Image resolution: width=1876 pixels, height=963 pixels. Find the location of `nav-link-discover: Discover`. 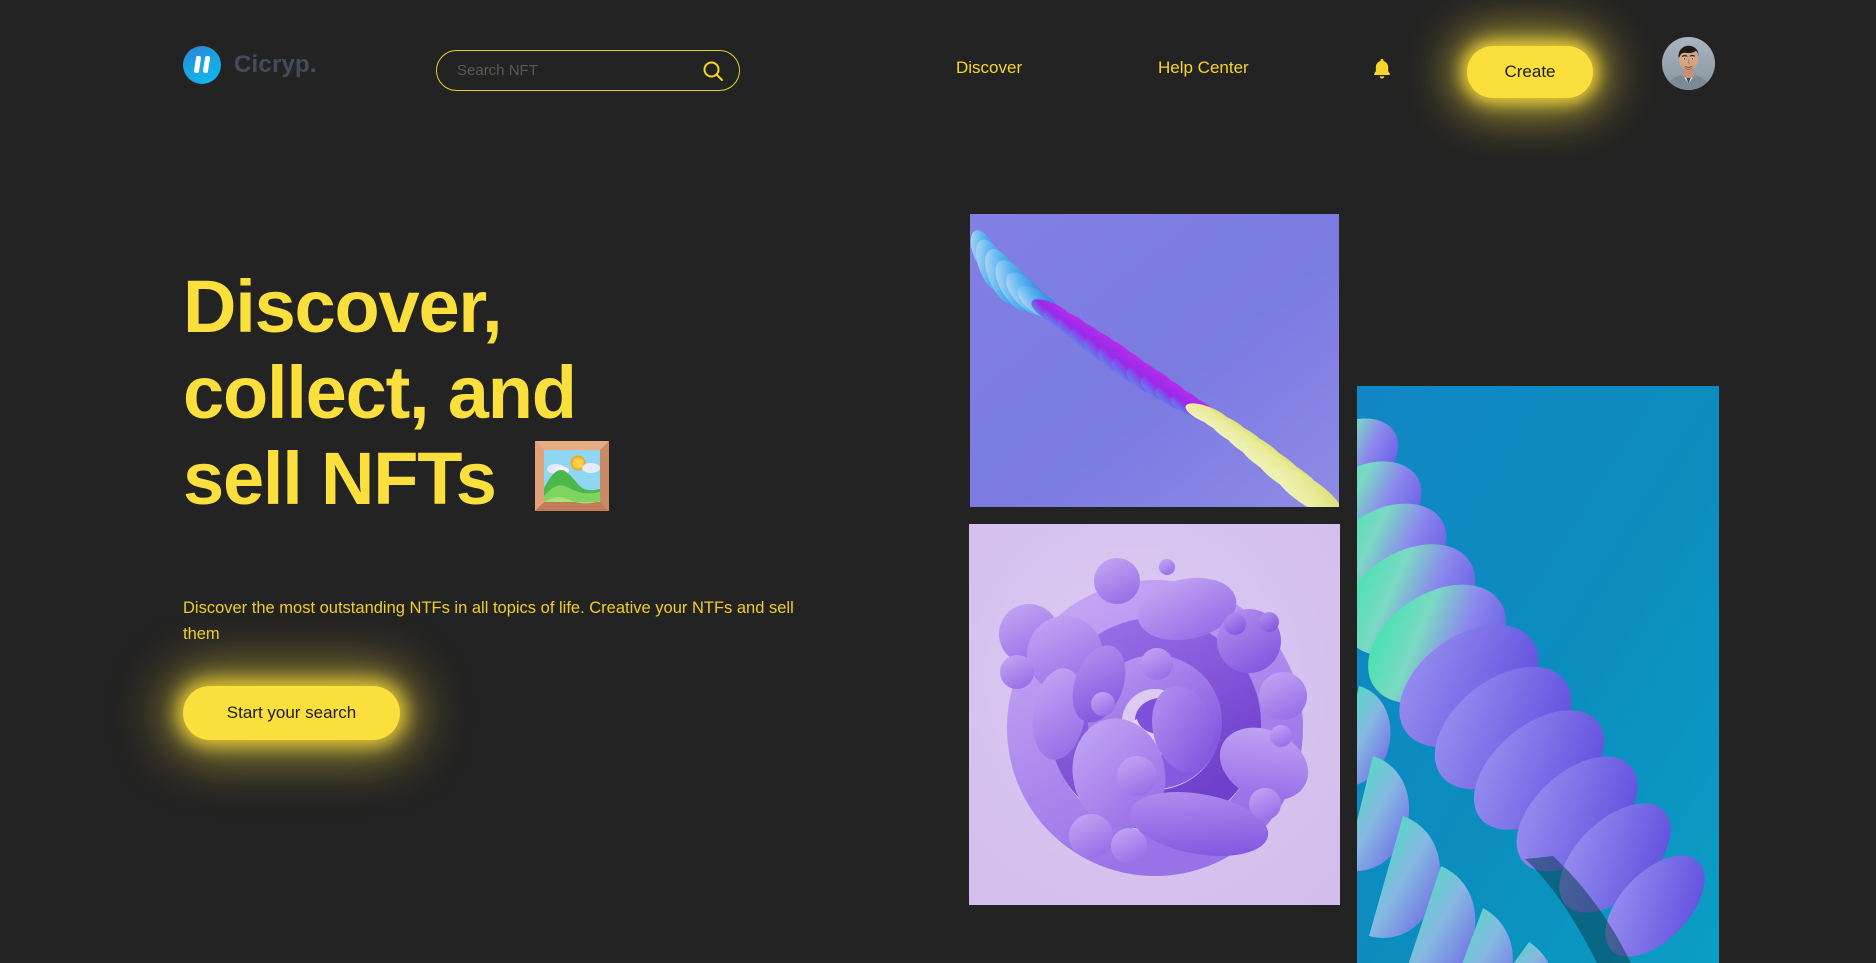

nav-link-discover: Discover is located at coordinates (989, 68).